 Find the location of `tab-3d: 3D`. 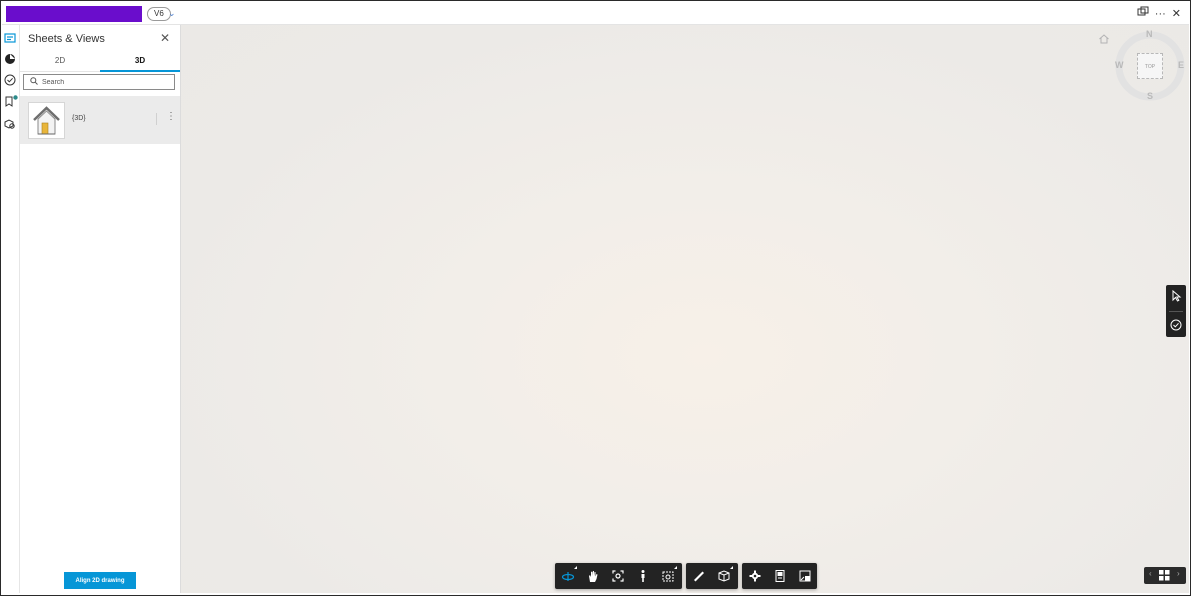

tab-3d: 3D is located at coordinates (140, 63).